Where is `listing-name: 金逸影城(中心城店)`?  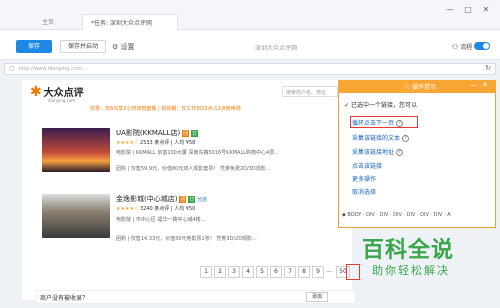
listing-name: 金逸影城(中心城店) is located at coordinates (146, 199).